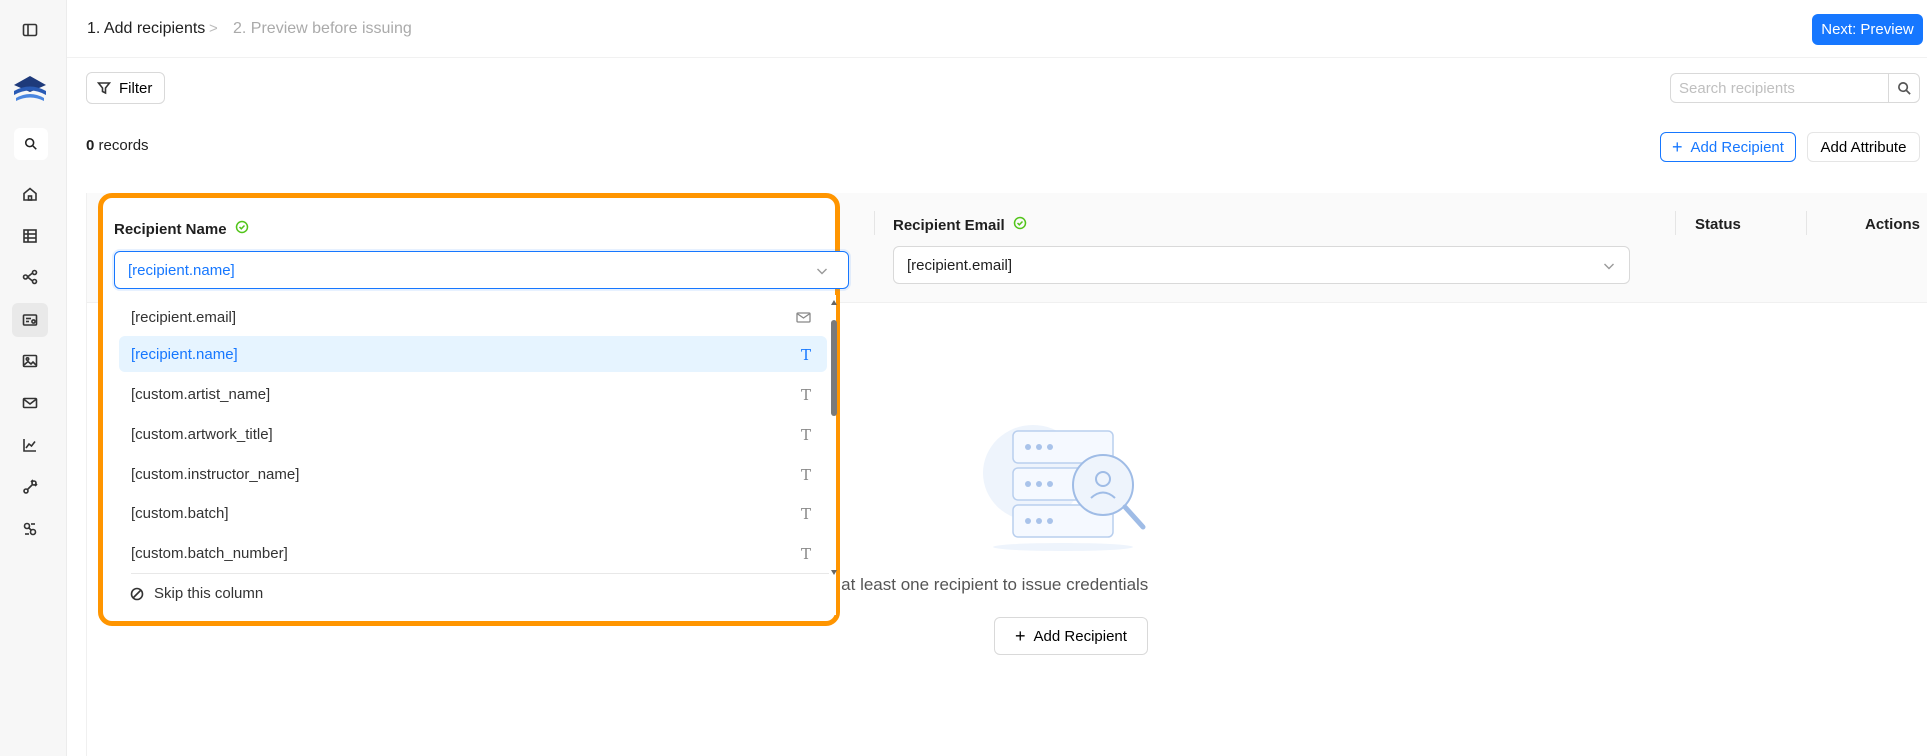 This screenshot has width=1927, height=756. I want to click on empty-state-illustration, so click(1078, 490).